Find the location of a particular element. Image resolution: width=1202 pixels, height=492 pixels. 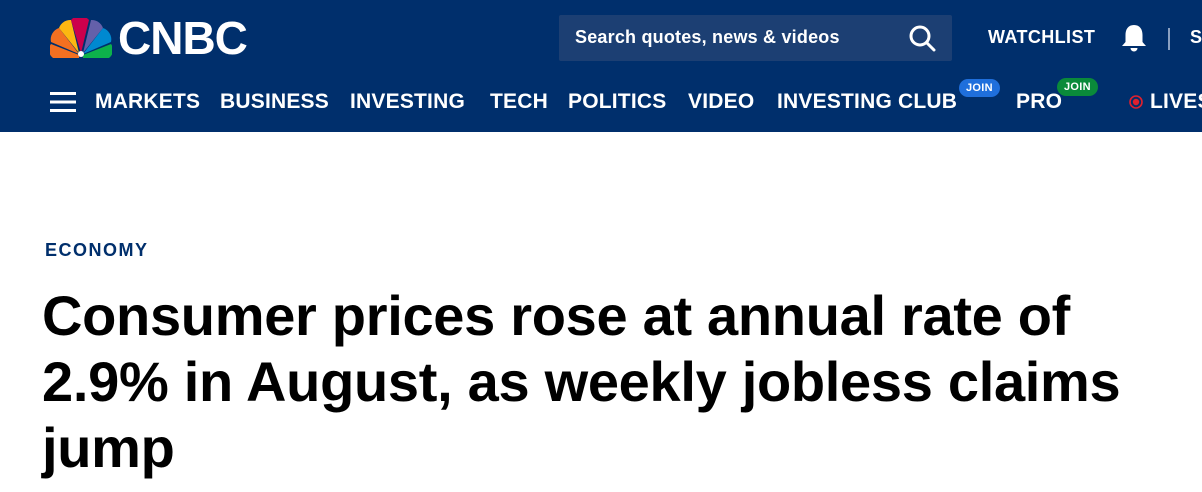

article-category-link: ECONOMY is located at coordinates (97, 250).